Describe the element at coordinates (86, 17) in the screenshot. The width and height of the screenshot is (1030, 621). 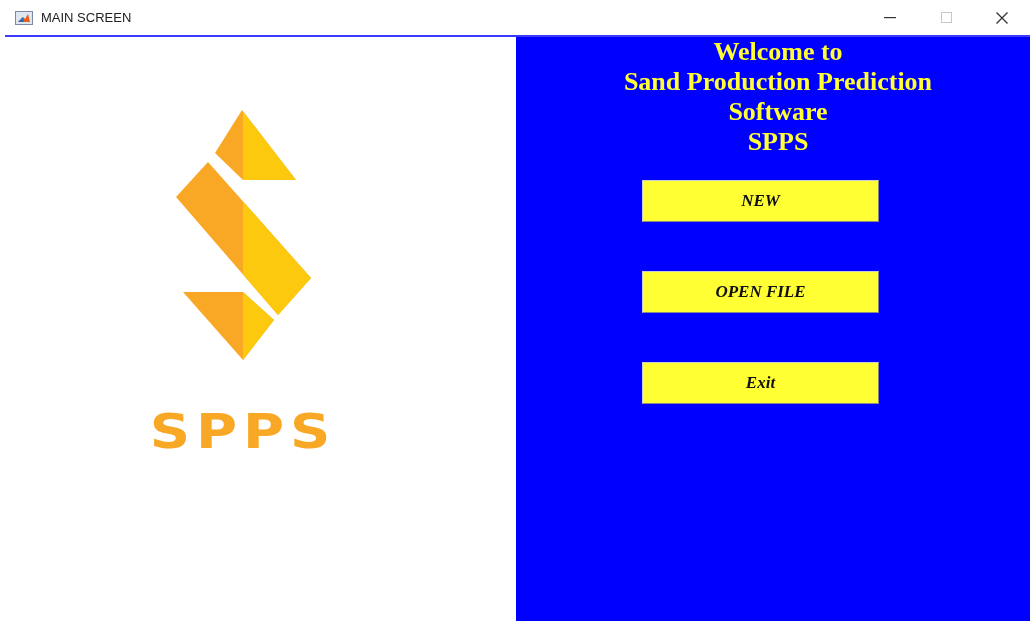
I see `window-title: MAIN SCREEN` at that location.